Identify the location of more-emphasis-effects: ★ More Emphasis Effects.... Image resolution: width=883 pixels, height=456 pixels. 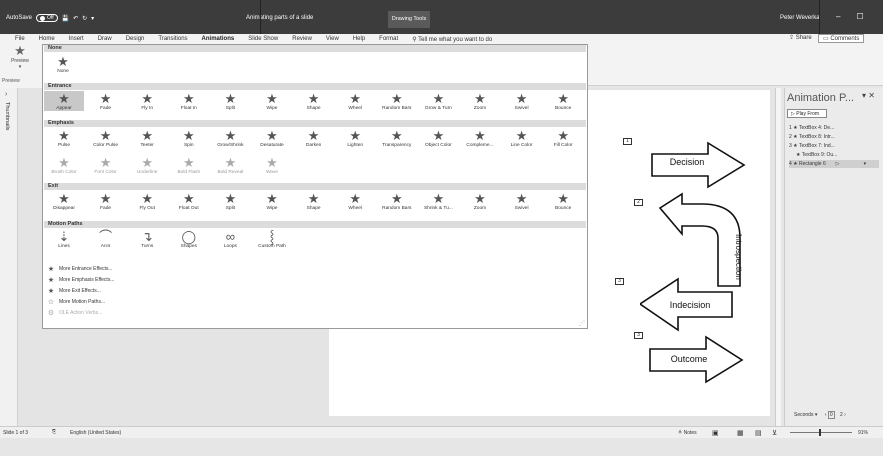
(81, 280).